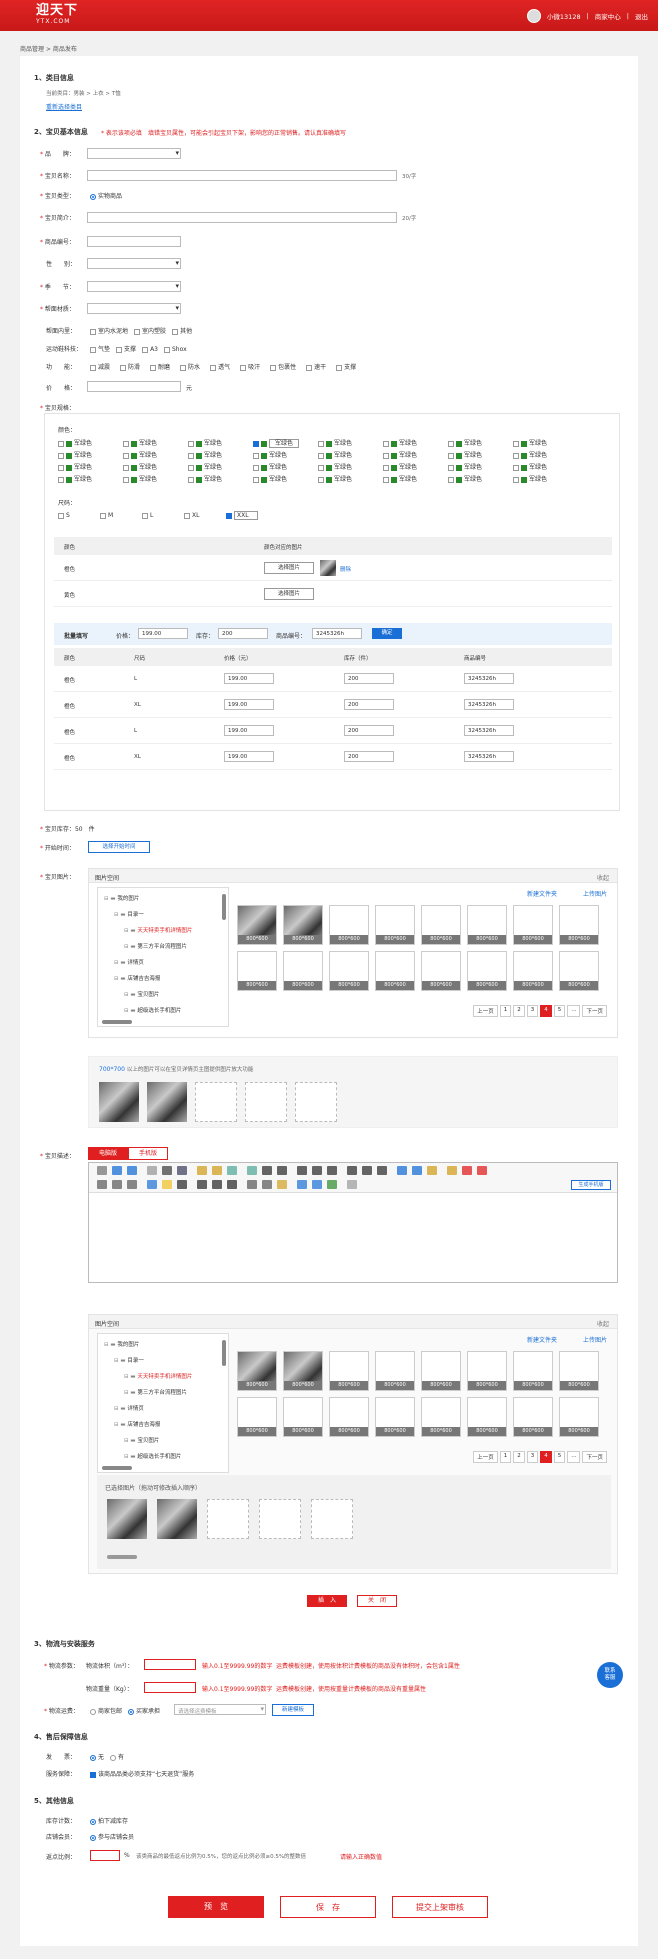 The image size is (658, 1959). I want to click on size-option: XXL, so click(242, 515).